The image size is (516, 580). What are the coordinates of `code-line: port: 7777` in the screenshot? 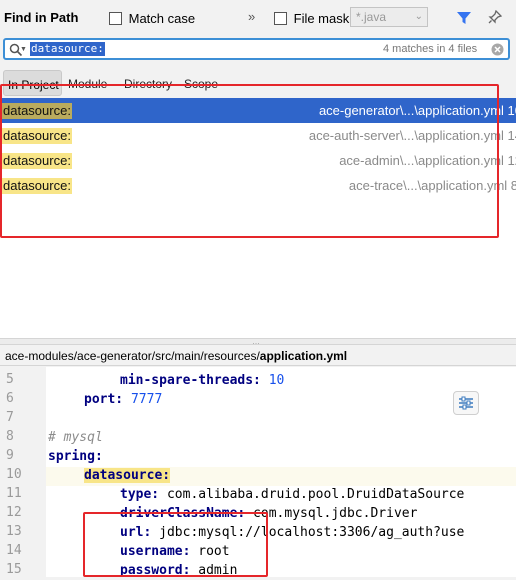 It's located at (123, 399).